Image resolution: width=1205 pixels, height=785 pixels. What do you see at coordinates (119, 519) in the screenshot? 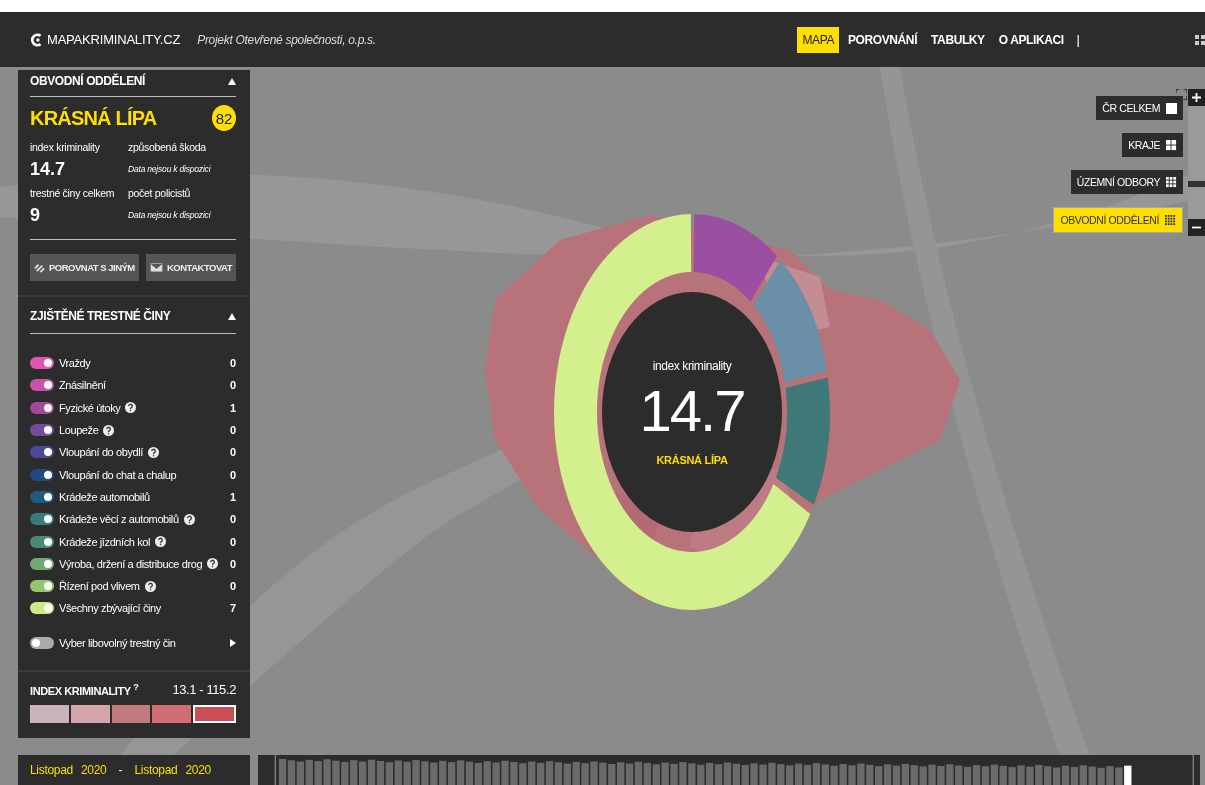
I see `crime-label: Krádeže věcí z automobilů` at bounding box center [119, 519].